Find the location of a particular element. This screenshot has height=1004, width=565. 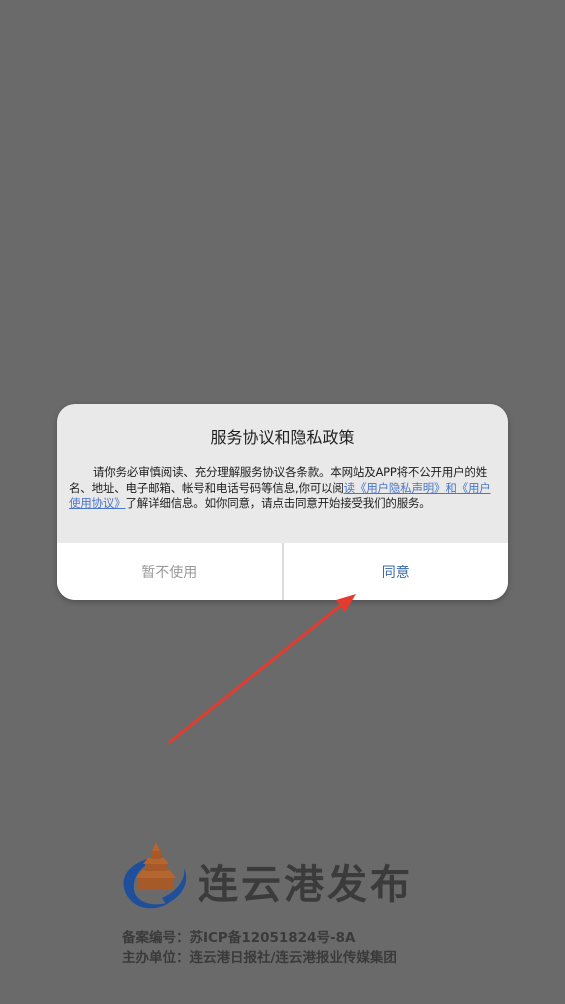

decline-button: 暂不使用 is located at coordinates (169, 571).